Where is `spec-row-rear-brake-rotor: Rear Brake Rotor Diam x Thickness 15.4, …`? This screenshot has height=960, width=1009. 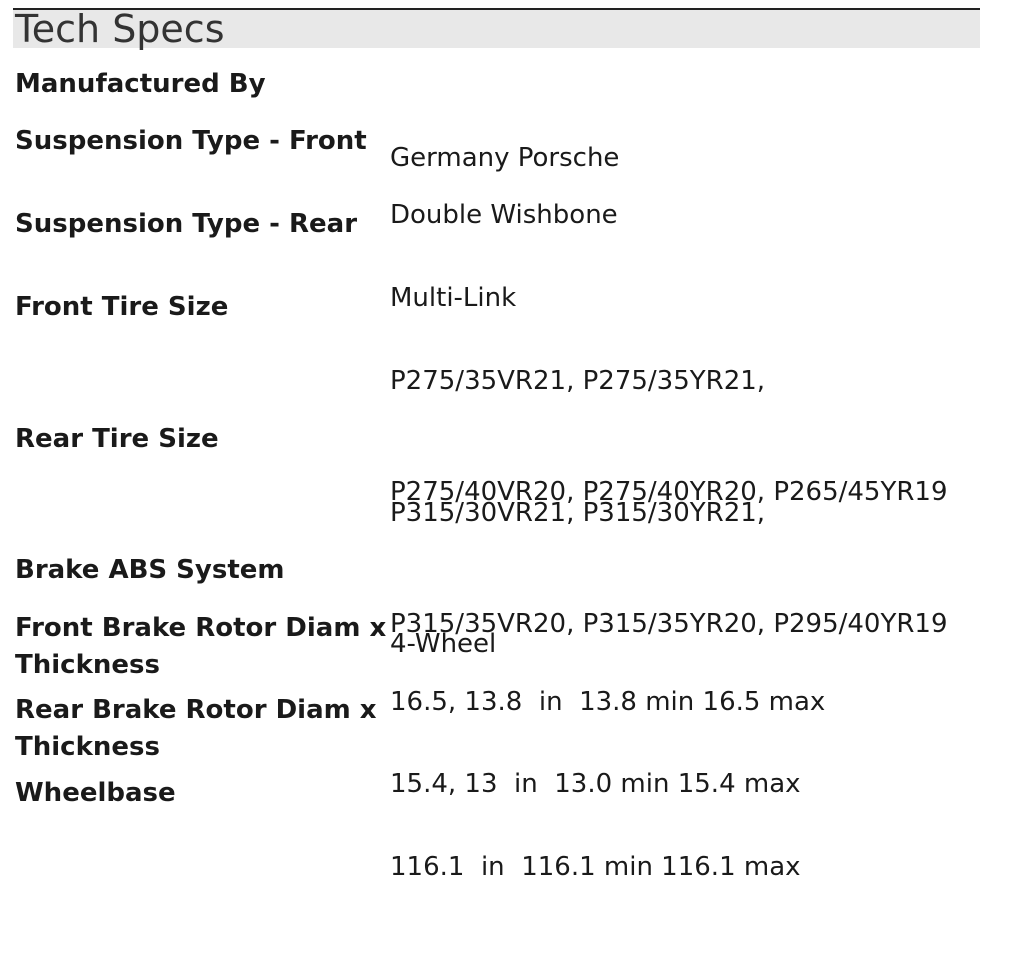 spec-row-rear-brake-rotor: Rear Brake Rotor Diam x Thickness 15.4, … is located at coordinates (496, 745).